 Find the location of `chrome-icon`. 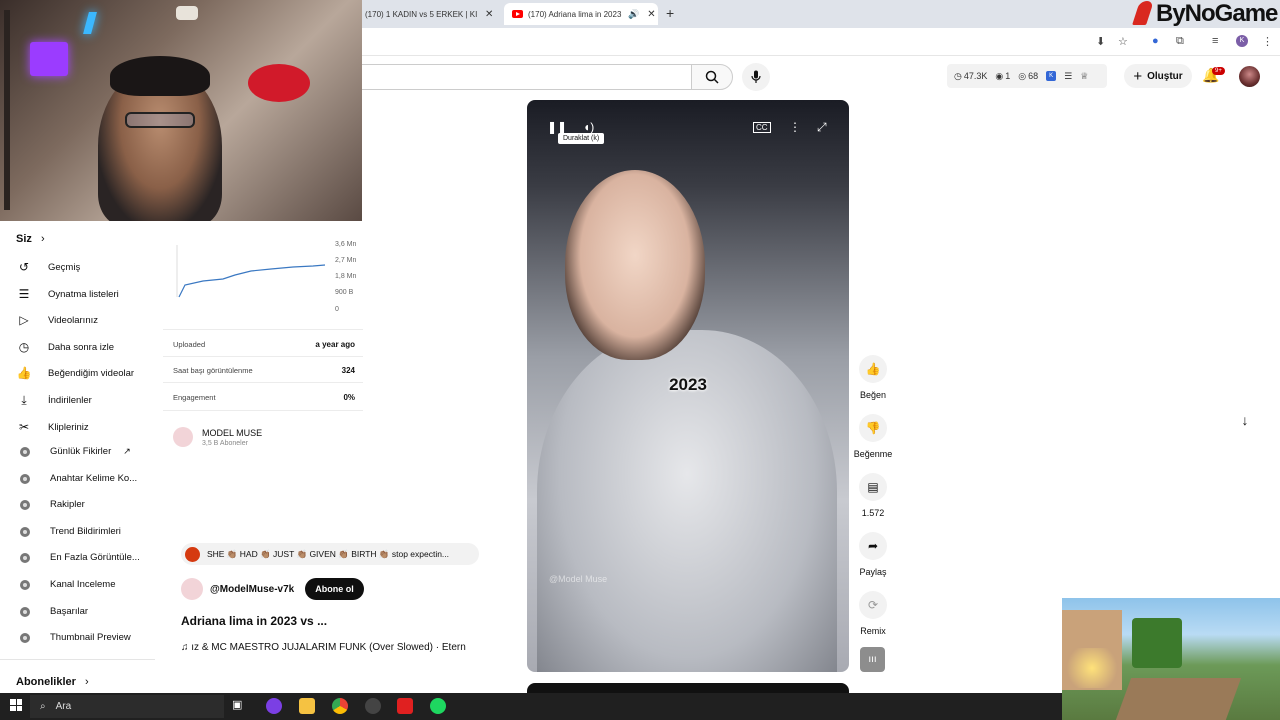

chrome-icon is located at coordinates (340, 706).